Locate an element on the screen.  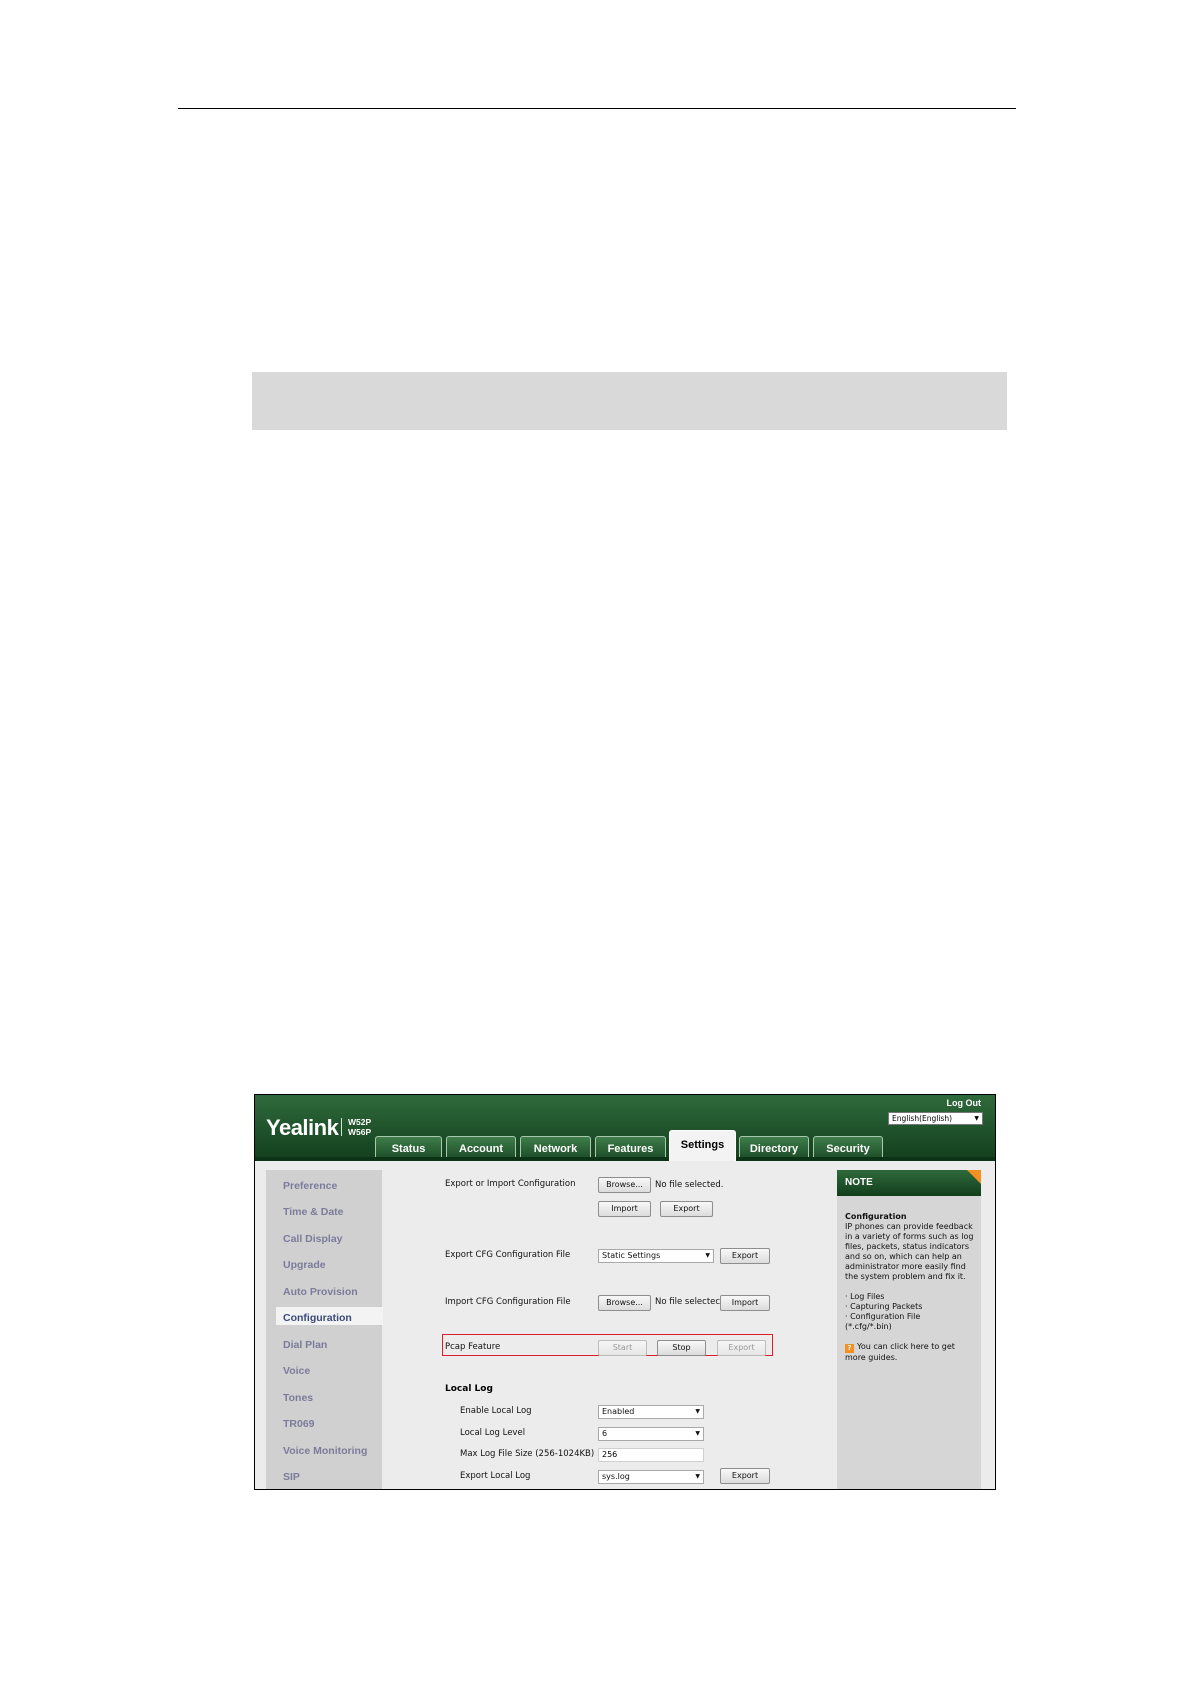
export-local-log-value: sys.log is located at coordinates (616, 1476).